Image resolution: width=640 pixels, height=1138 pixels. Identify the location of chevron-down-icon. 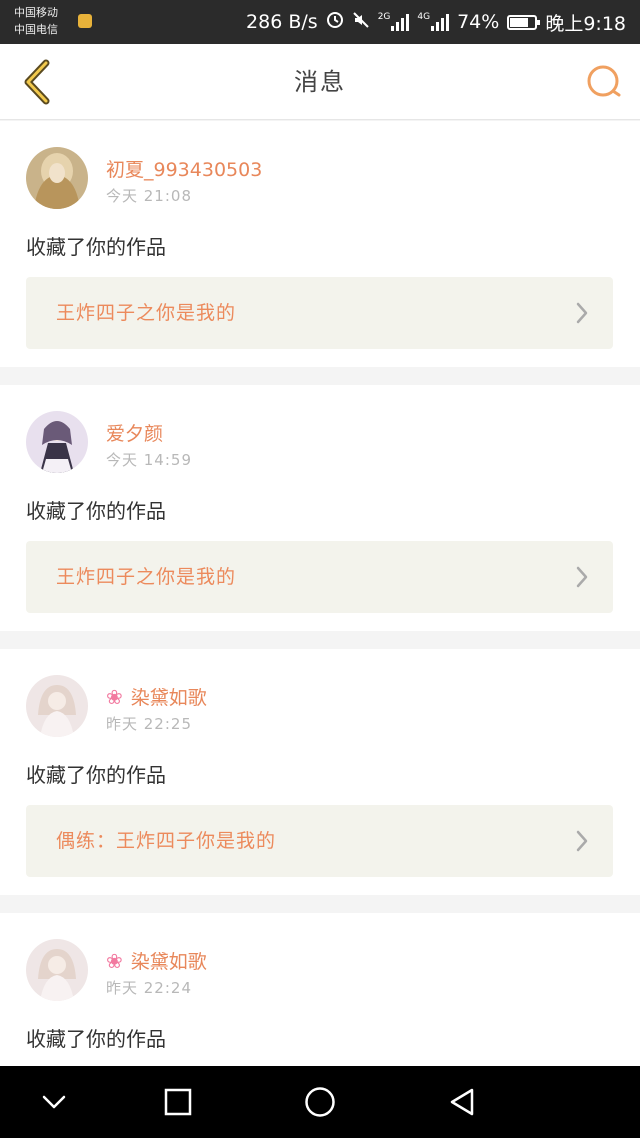
(54, 1102).